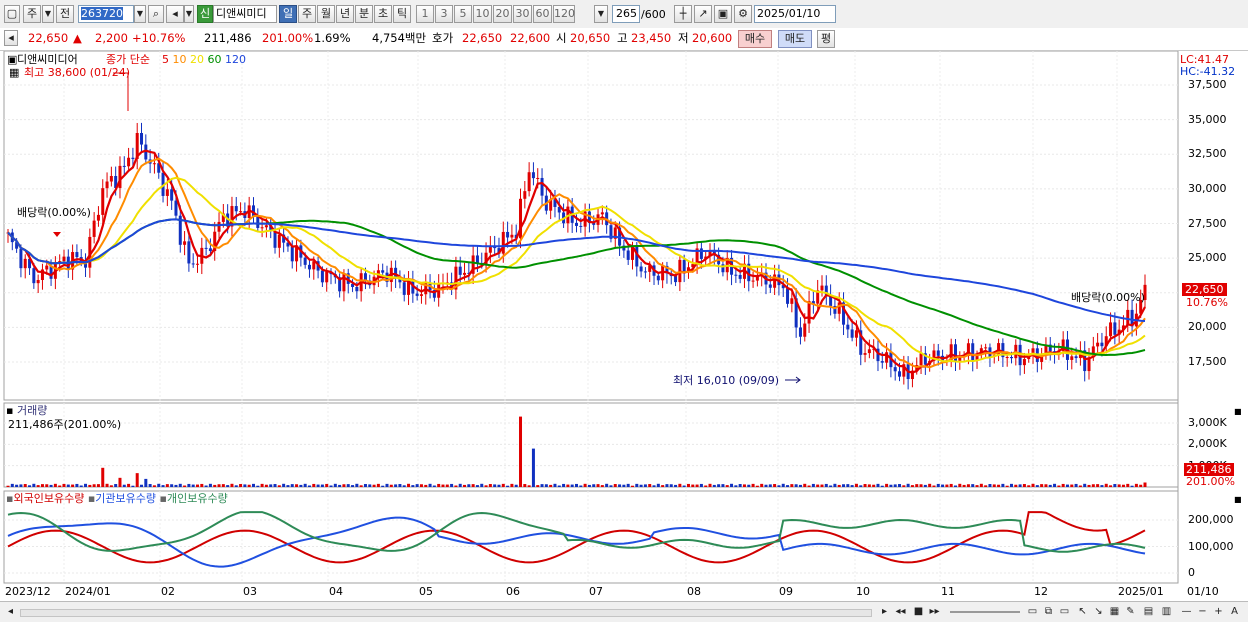  I want to click on layout-icon: ▭, so click(1032, 611).